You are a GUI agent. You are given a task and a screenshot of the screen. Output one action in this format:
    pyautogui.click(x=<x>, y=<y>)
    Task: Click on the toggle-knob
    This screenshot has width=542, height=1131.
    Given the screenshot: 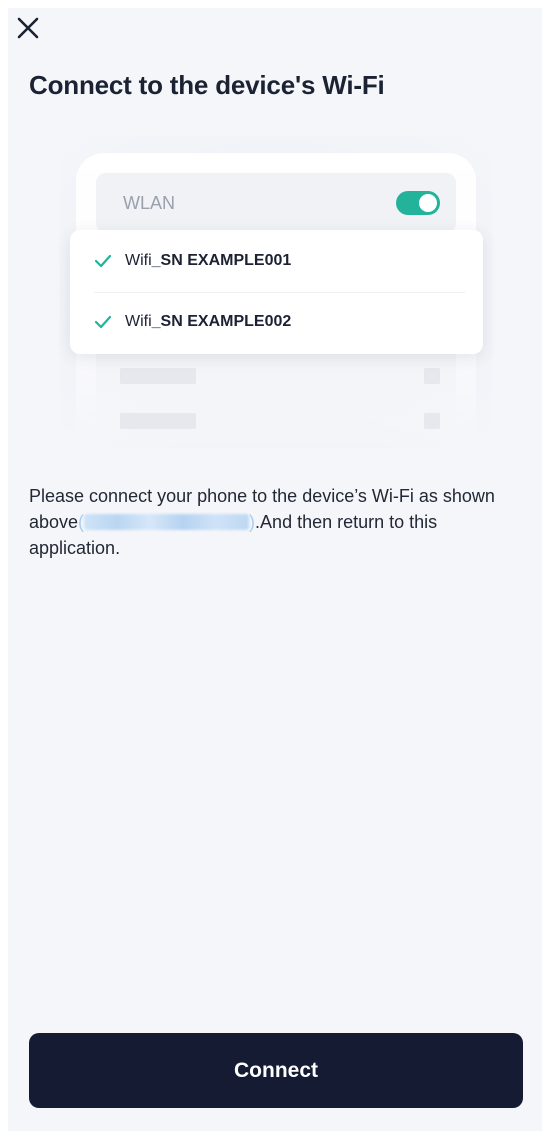 What is the action you would take?
    pyautogui.click(x=428, y=203)
    